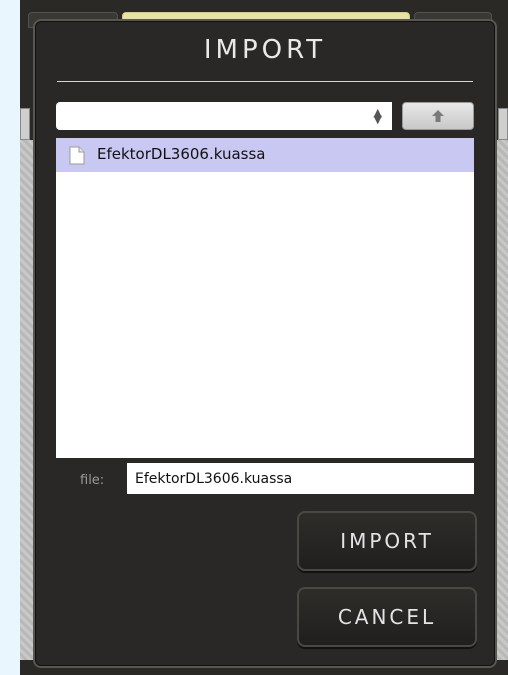 The height and width of the screenshot is (675, 508). I want to click on arrow-up-icon, so click(438, 116).